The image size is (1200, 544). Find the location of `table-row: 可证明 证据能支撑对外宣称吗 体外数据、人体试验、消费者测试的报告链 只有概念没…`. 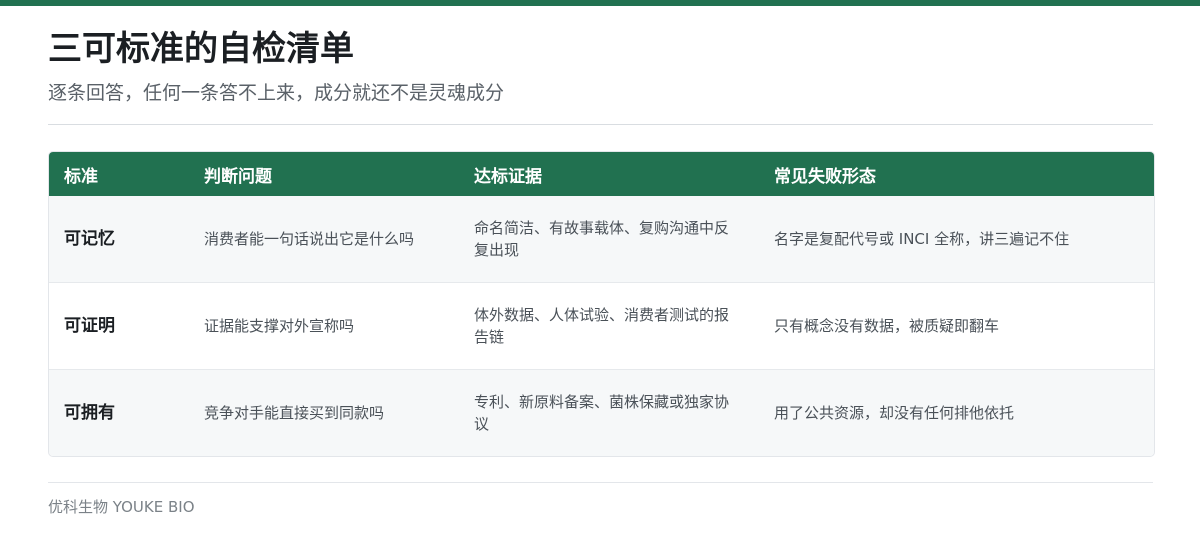

table-row: 可证明 证据能支撑对外宣称吗 体外数据、人体试验、消费者测试的报告链 只有概念没… is located at coordinates (601, 326).